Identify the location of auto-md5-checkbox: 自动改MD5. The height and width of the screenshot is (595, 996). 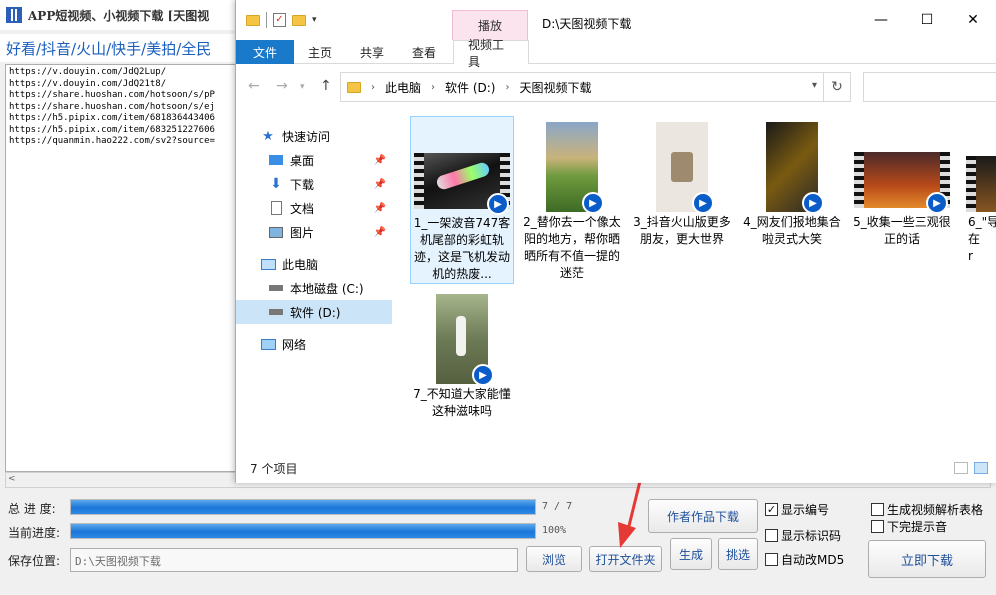
(804, 559).